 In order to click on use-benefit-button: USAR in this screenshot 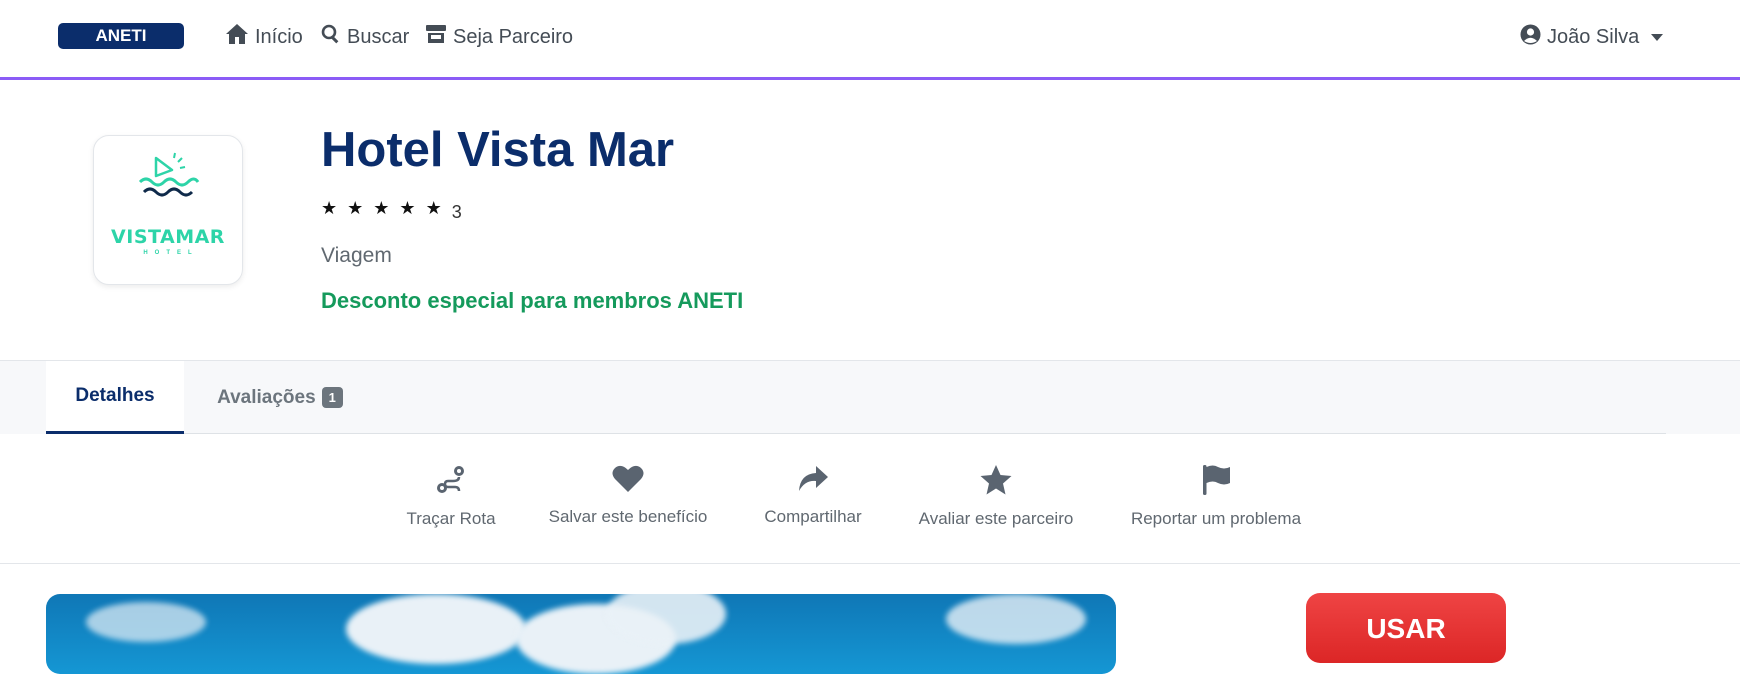, I will do `click(1406, 628)`.